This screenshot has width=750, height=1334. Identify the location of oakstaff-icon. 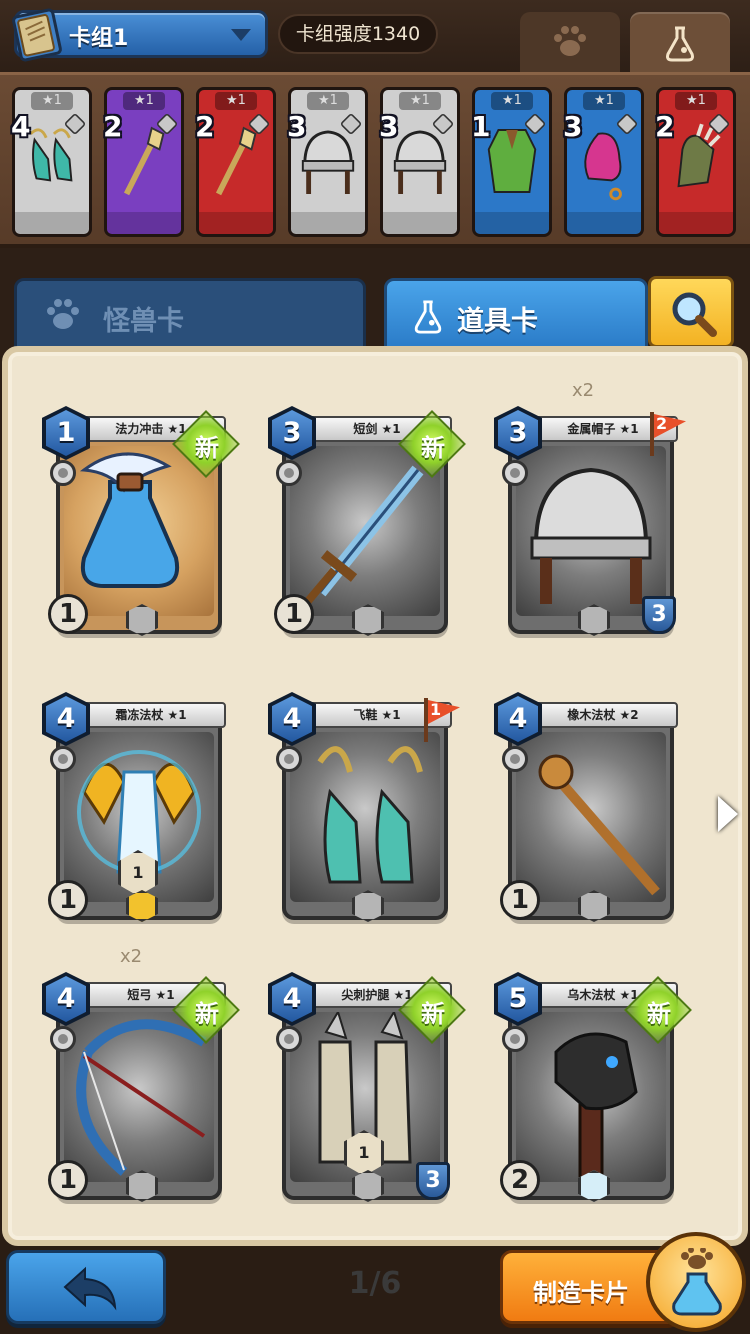
(599, 825).